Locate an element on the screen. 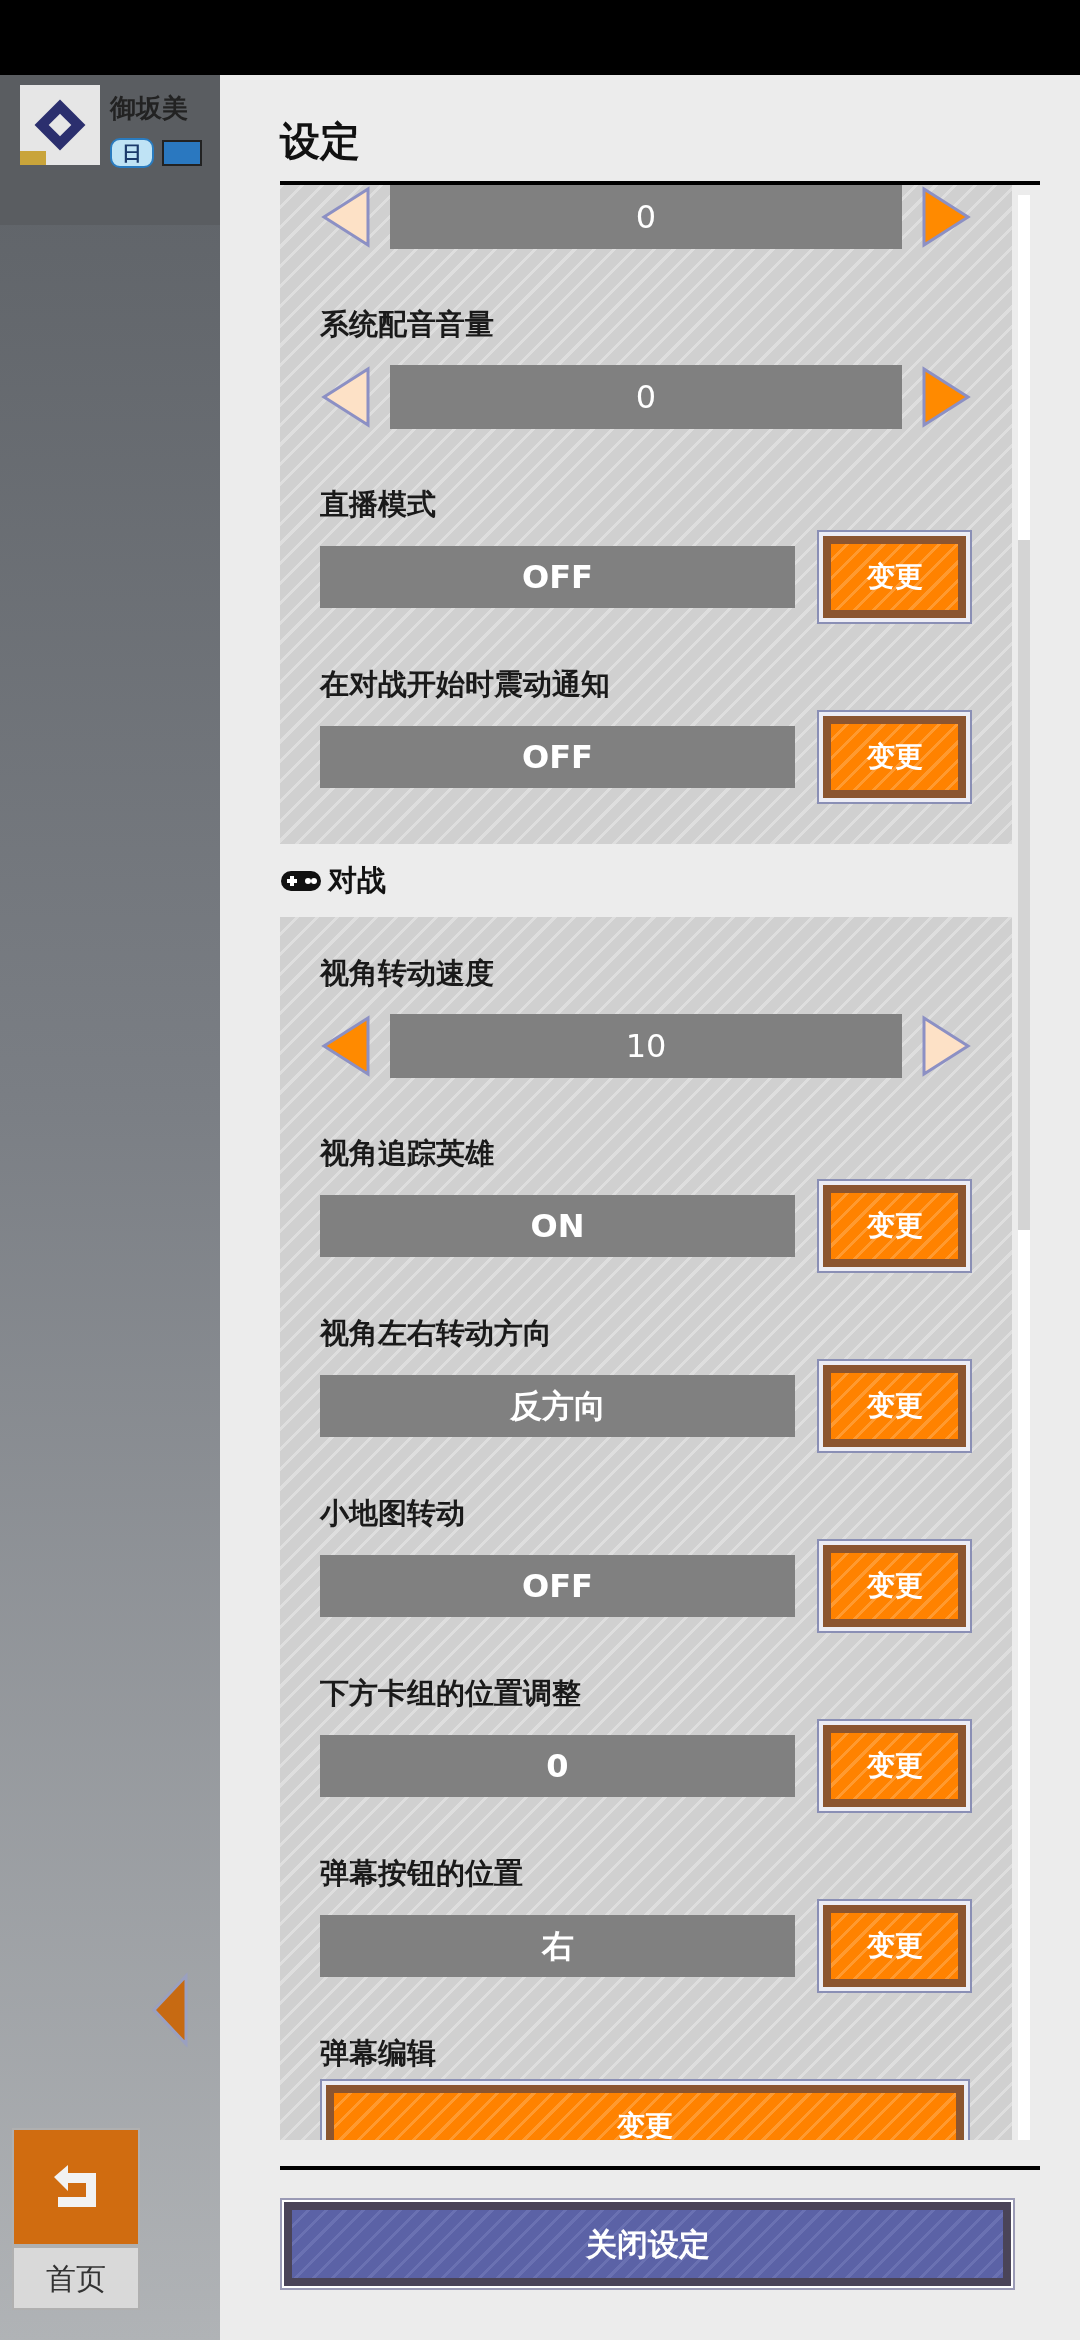 This screenshot has width=1080, height=2340. player-name: 御坂美 is located at coordinates (149, 108).